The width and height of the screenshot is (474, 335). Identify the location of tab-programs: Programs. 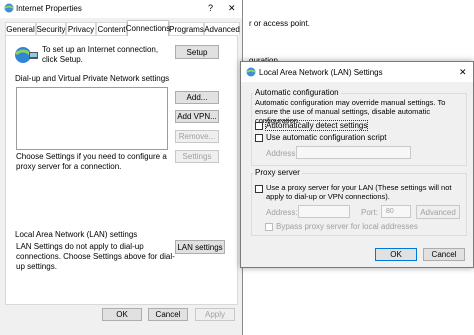
(186, 28).